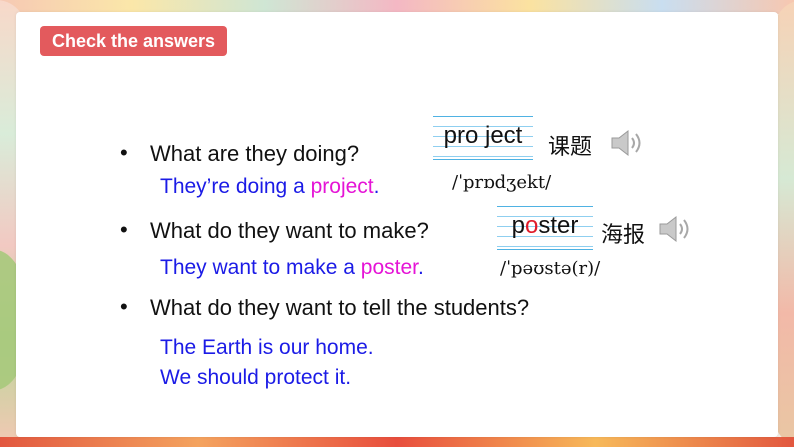 This screenshot has width=794, height=447. I want to click on word-card-project: pro ject, so click(483, 138).